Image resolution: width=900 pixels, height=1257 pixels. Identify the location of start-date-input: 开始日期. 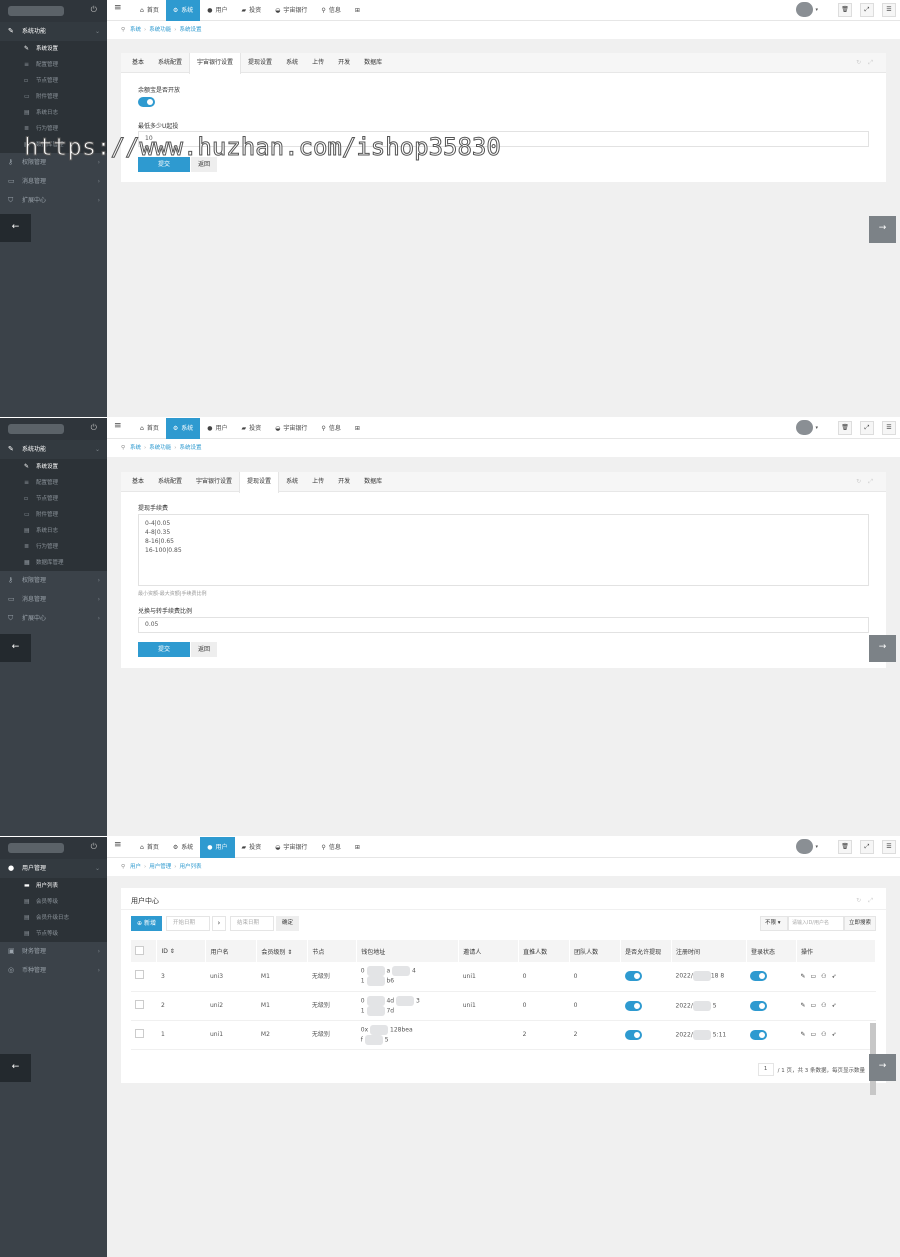
(187, 923).